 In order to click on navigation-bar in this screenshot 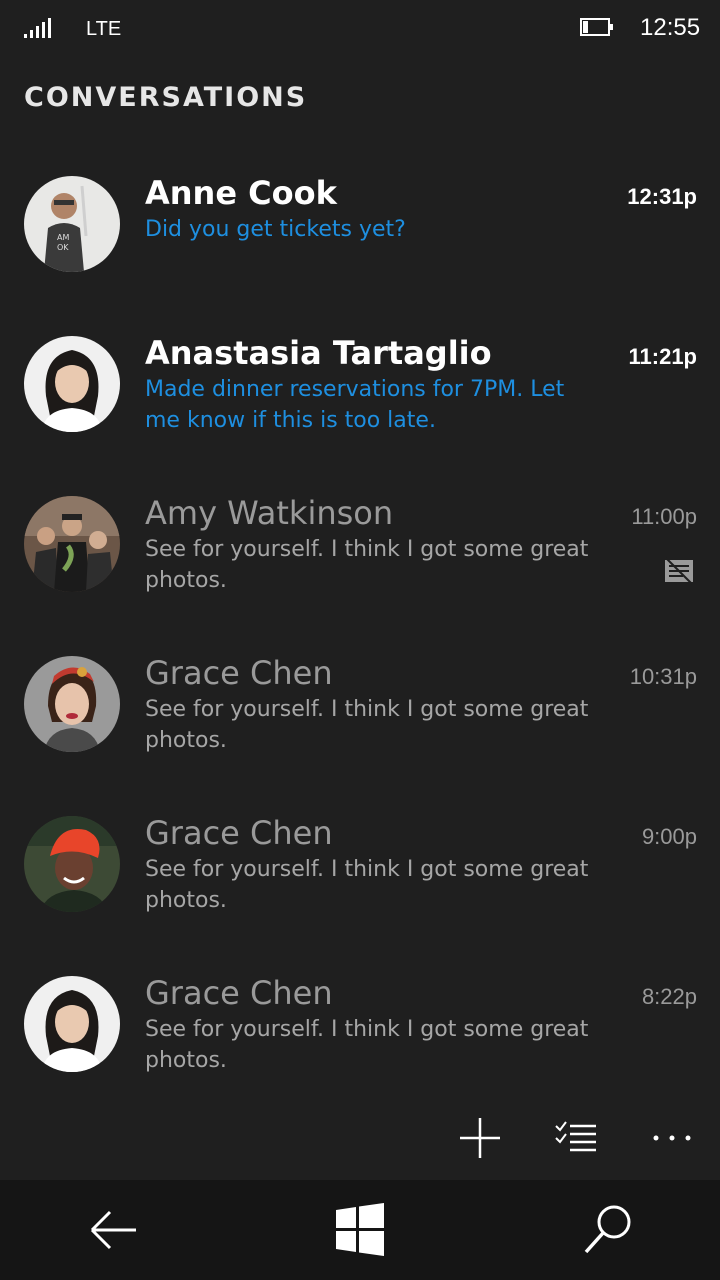, I will do `click(360, 1230)`.